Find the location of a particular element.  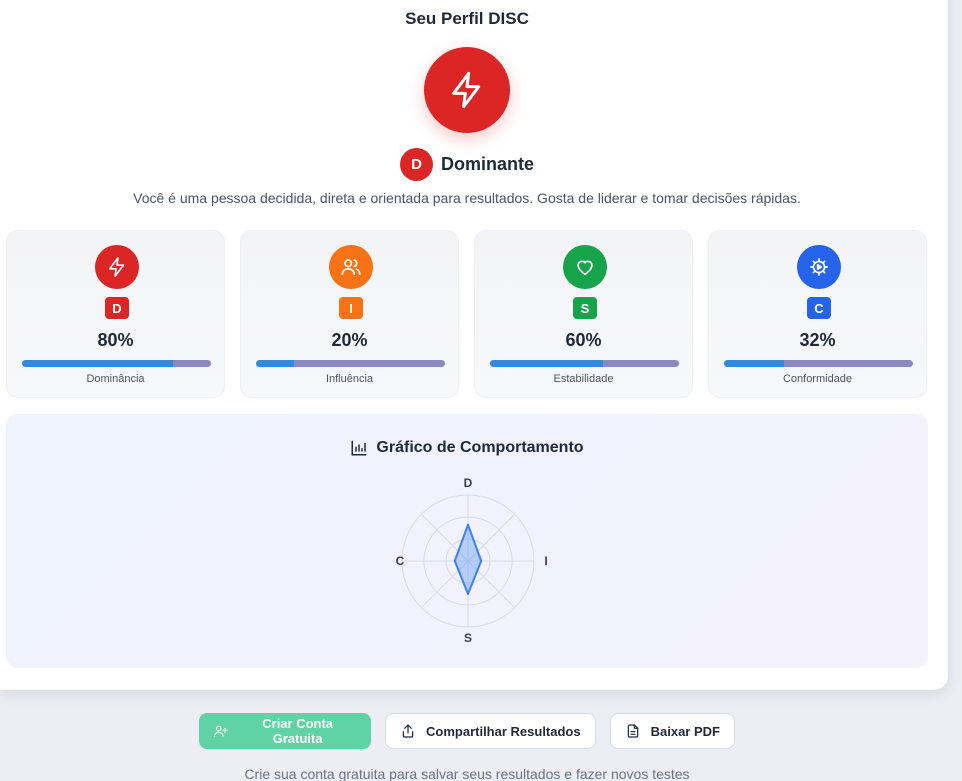

profile-hero-badge is located at coordinates (467, 90).